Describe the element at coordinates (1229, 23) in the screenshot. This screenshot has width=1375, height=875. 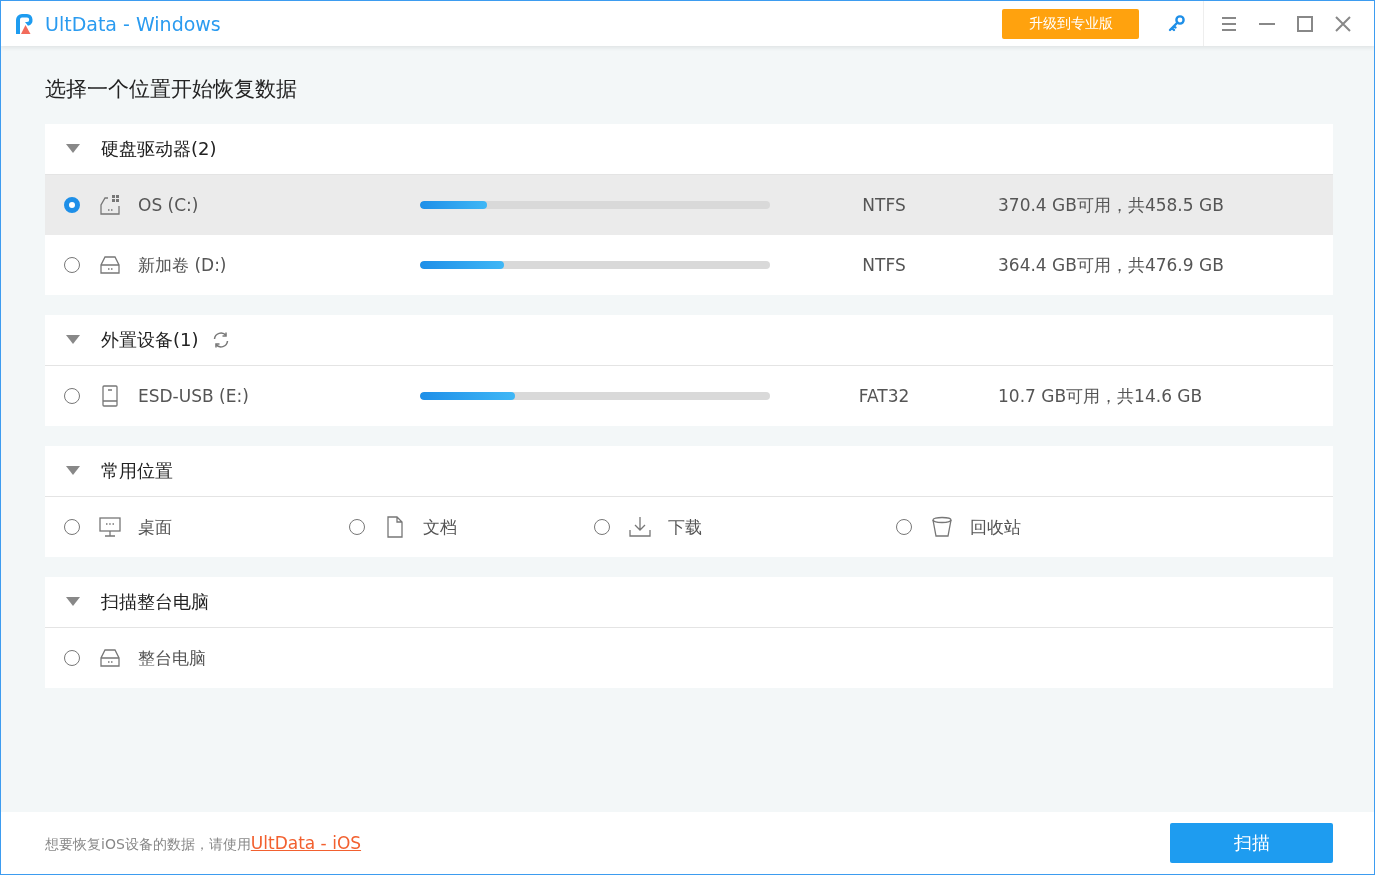
I see `menu-icon` at that location.